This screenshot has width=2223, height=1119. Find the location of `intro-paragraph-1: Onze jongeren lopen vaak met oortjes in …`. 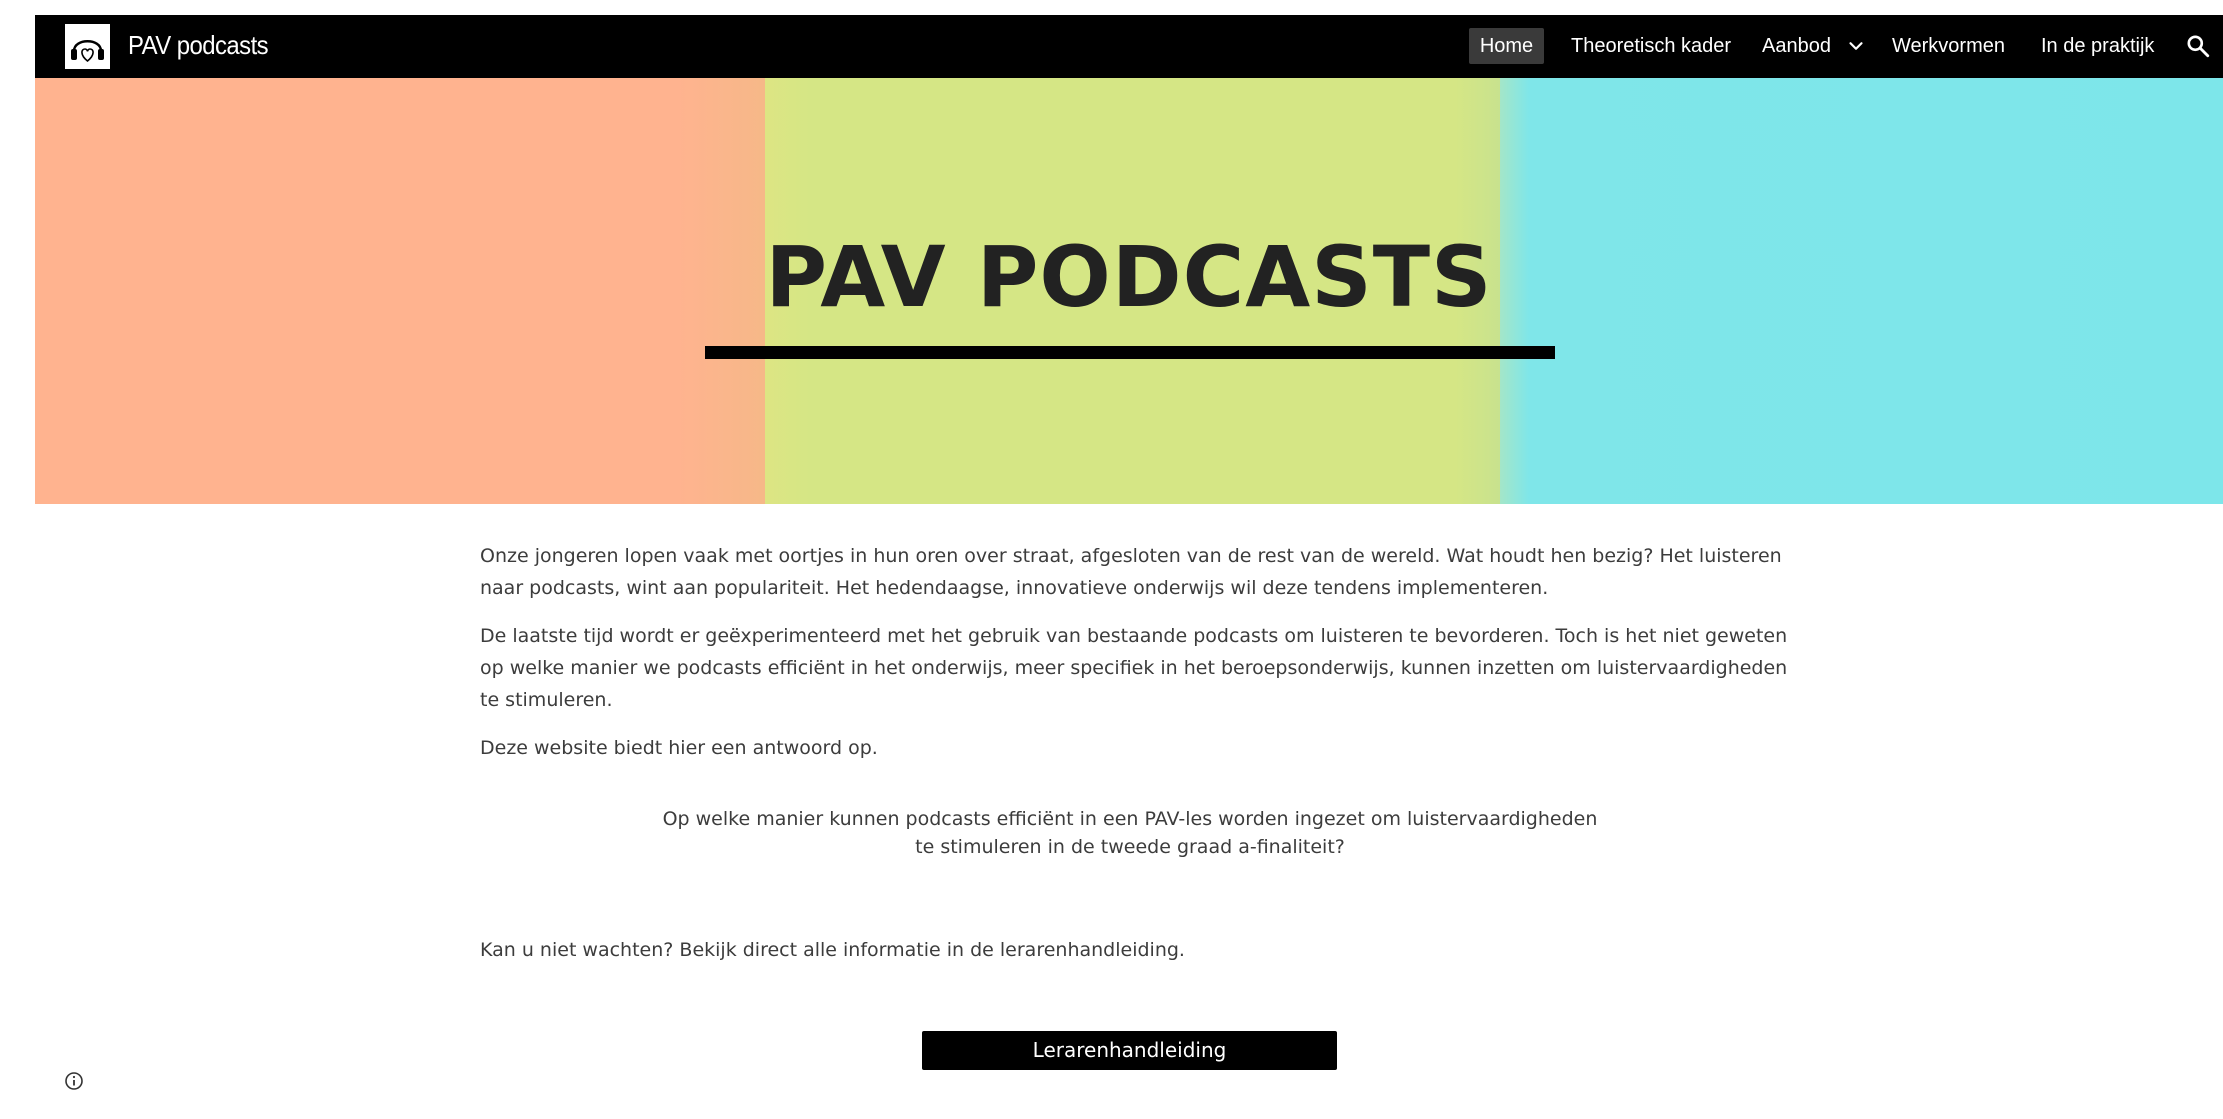

intro-paragraph-1: Onze jongeren lopen vaak met oortjes in … is located at coordinates (1131, 572).